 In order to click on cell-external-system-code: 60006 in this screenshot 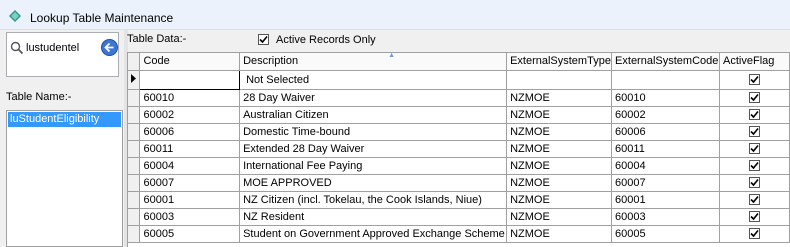, I will do `click(666, 132)`.